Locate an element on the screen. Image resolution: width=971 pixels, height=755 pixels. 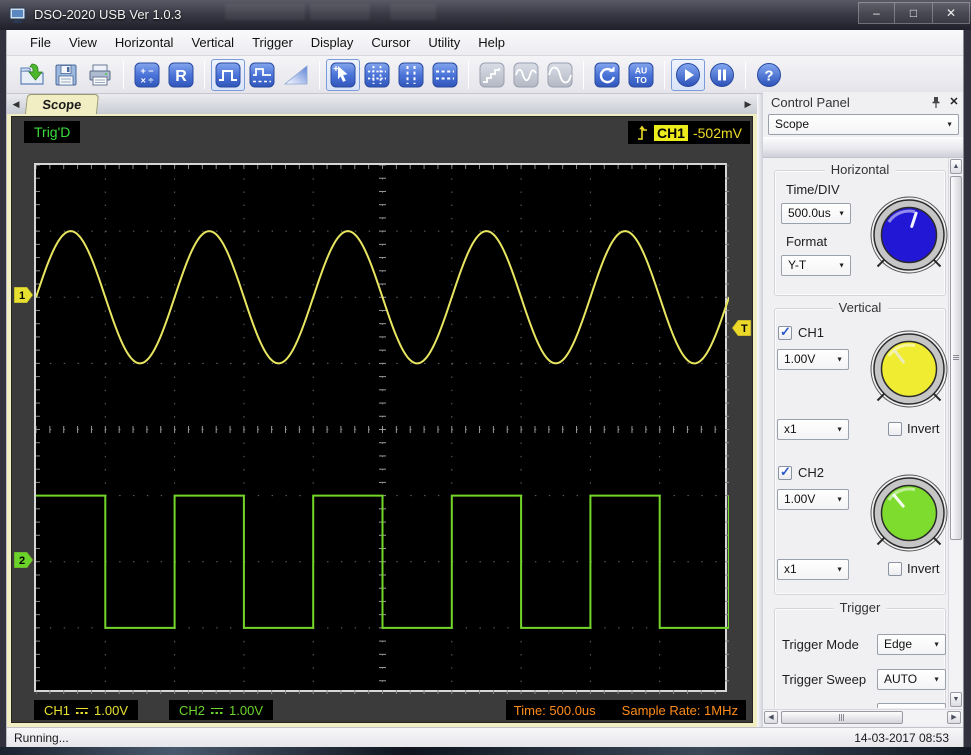
control-panel-hscrollbar: ◀ ▶ is located at coordinates (862, 717).